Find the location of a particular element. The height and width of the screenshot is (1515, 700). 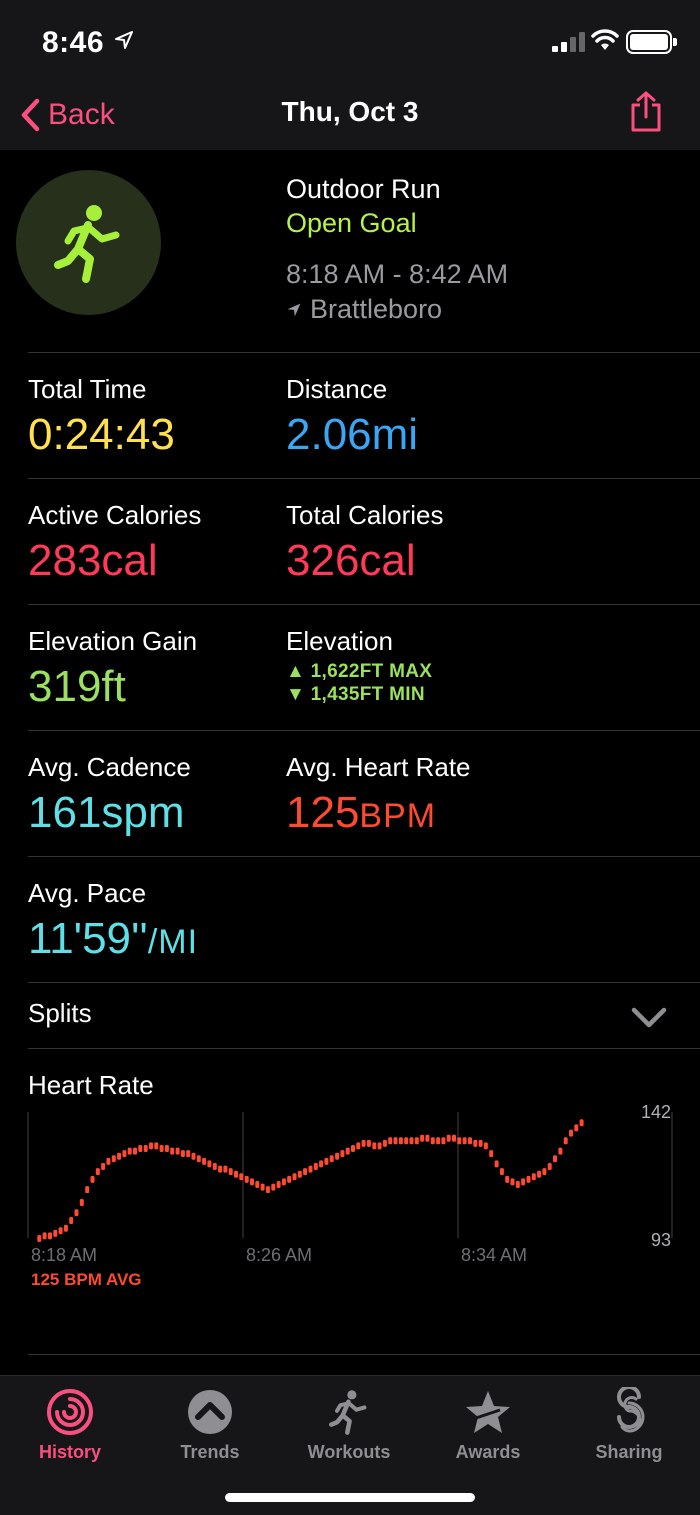

avg-heart-rate-label: Avg. Heart Rate is located at coordinates (378, 767).